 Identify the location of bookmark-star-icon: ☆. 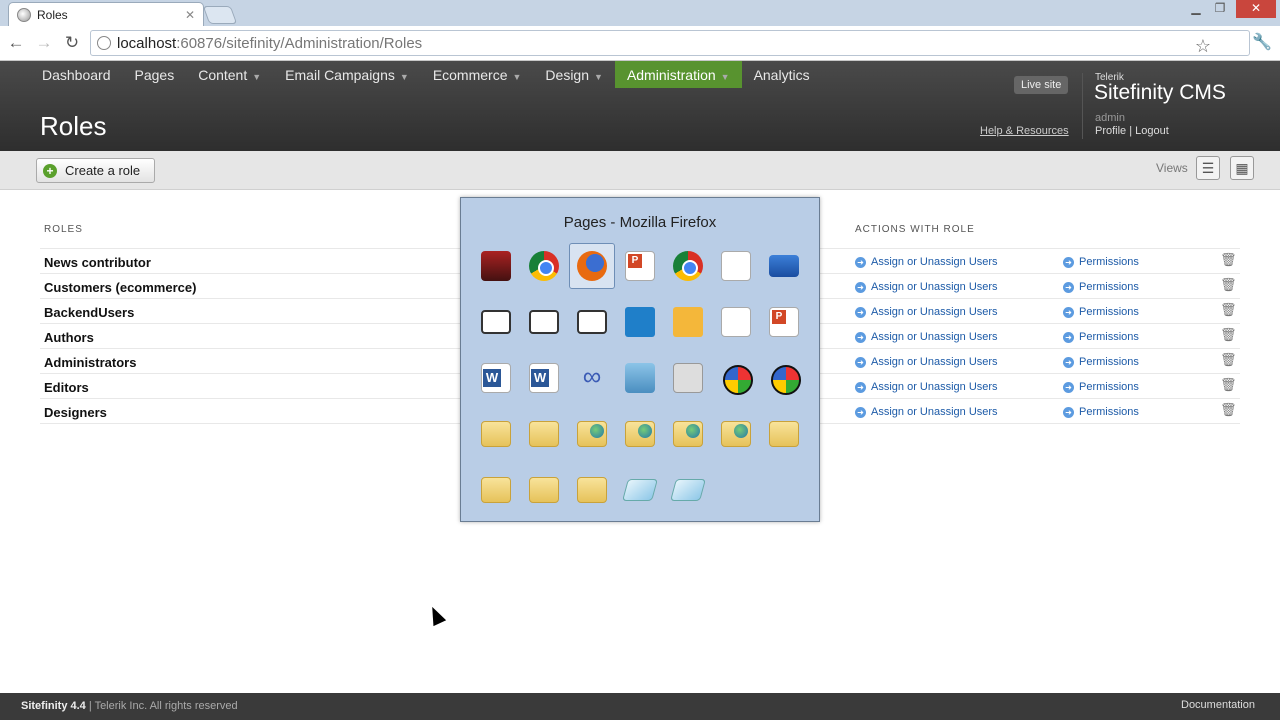
(1203, 46).